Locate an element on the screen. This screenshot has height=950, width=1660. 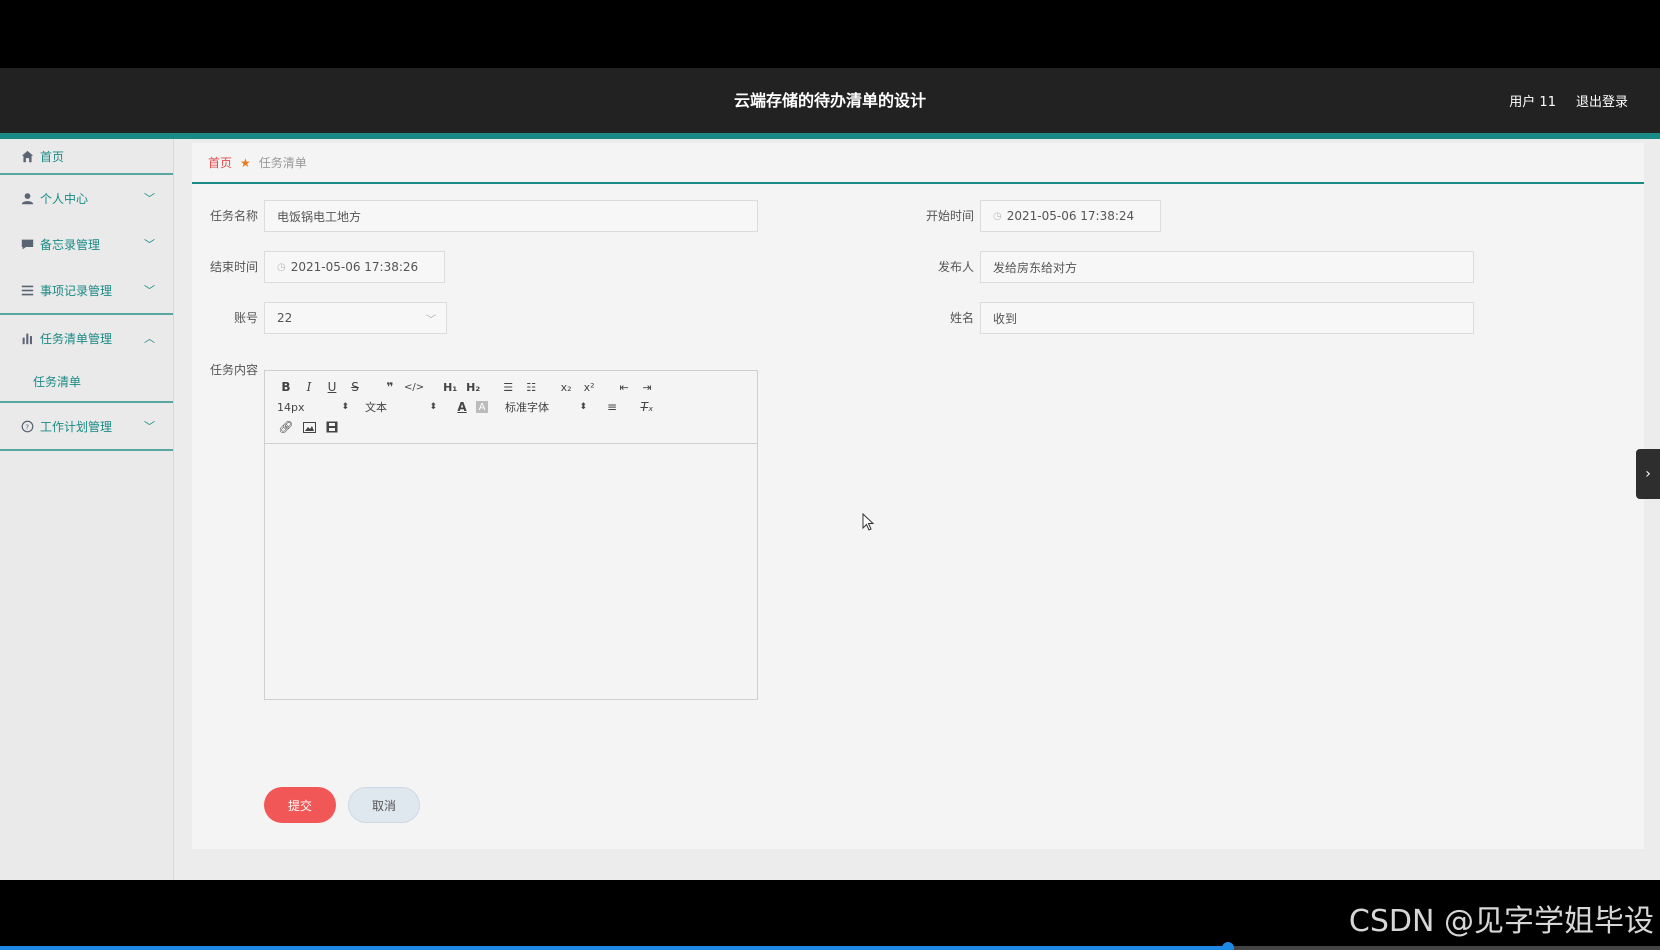
toolbar-row: 🔗︎ is located at coordinates (311, 427).